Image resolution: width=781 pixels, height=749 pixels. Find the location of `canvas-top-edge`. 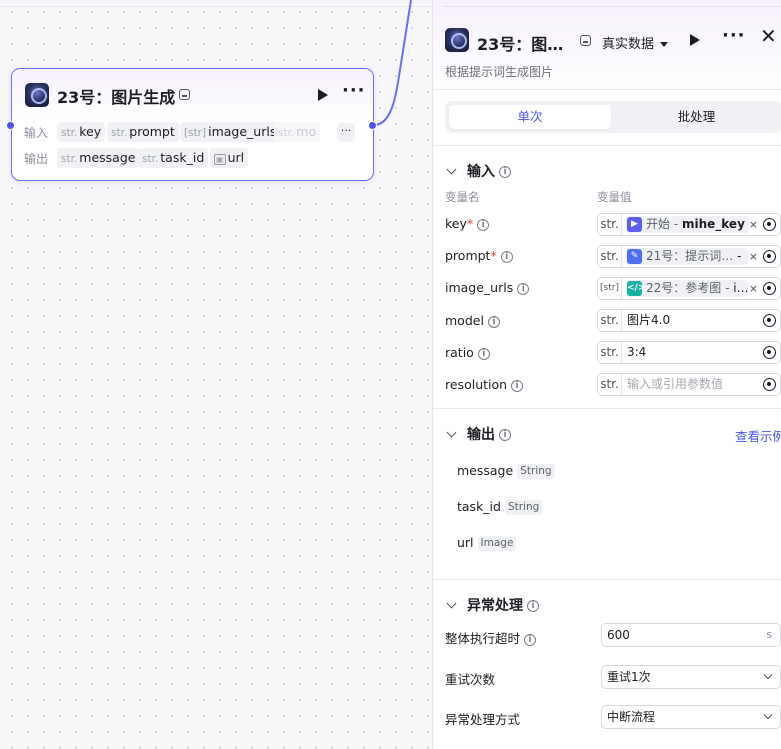

canvas-top-edge is located at coordinates (216, 3).